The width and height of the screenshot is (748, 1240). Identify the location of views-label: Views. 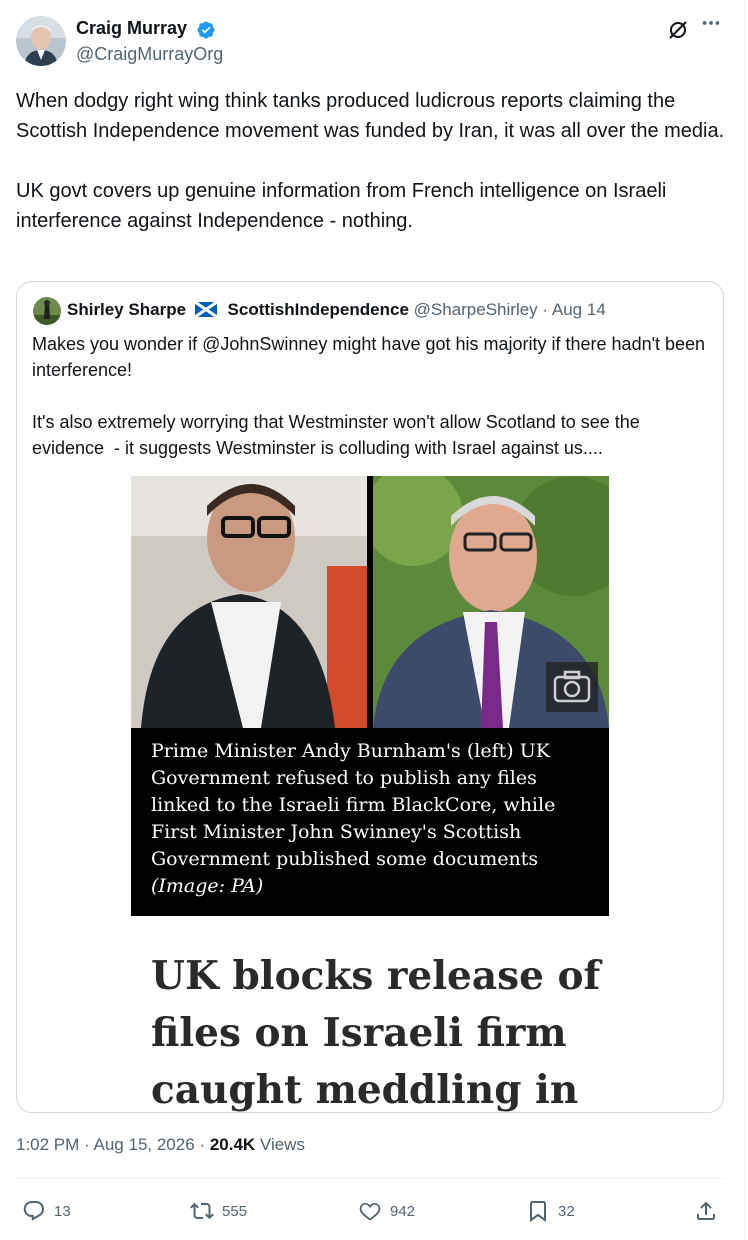
(282, 1144).